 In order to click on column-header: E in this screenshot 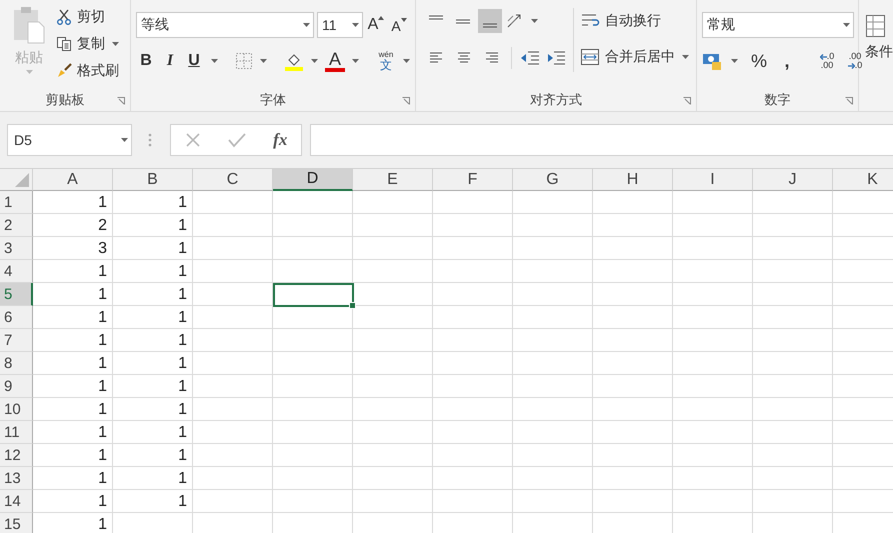, I will do `click(393, 180)`.